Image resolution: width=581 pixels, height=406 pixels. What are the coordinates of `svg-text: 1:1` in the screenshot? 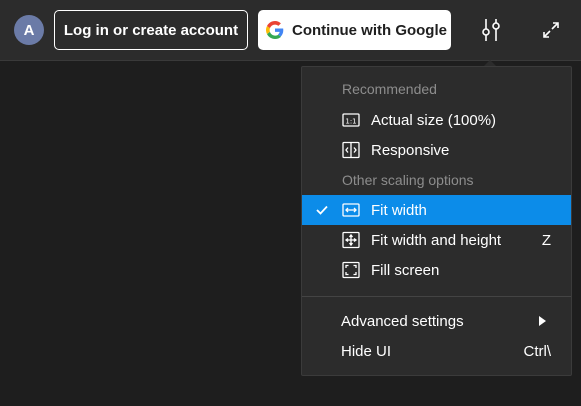 It's located at (350, 122).